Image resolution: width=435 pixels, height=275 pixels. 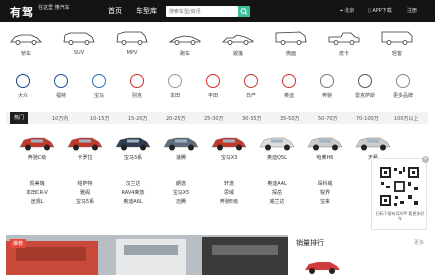 I want to click on car-name-link: 昂科威, so click(x=325, y=184).